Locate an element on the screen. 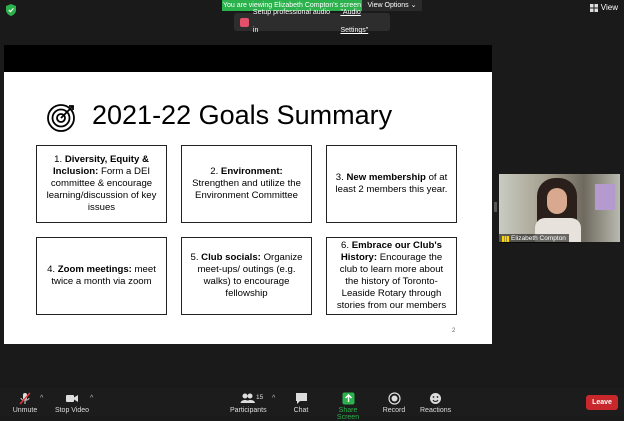 The height and width of the screenshot is (421, 624). stop-video-button: Stop Video is located at coordinates (72, 403).